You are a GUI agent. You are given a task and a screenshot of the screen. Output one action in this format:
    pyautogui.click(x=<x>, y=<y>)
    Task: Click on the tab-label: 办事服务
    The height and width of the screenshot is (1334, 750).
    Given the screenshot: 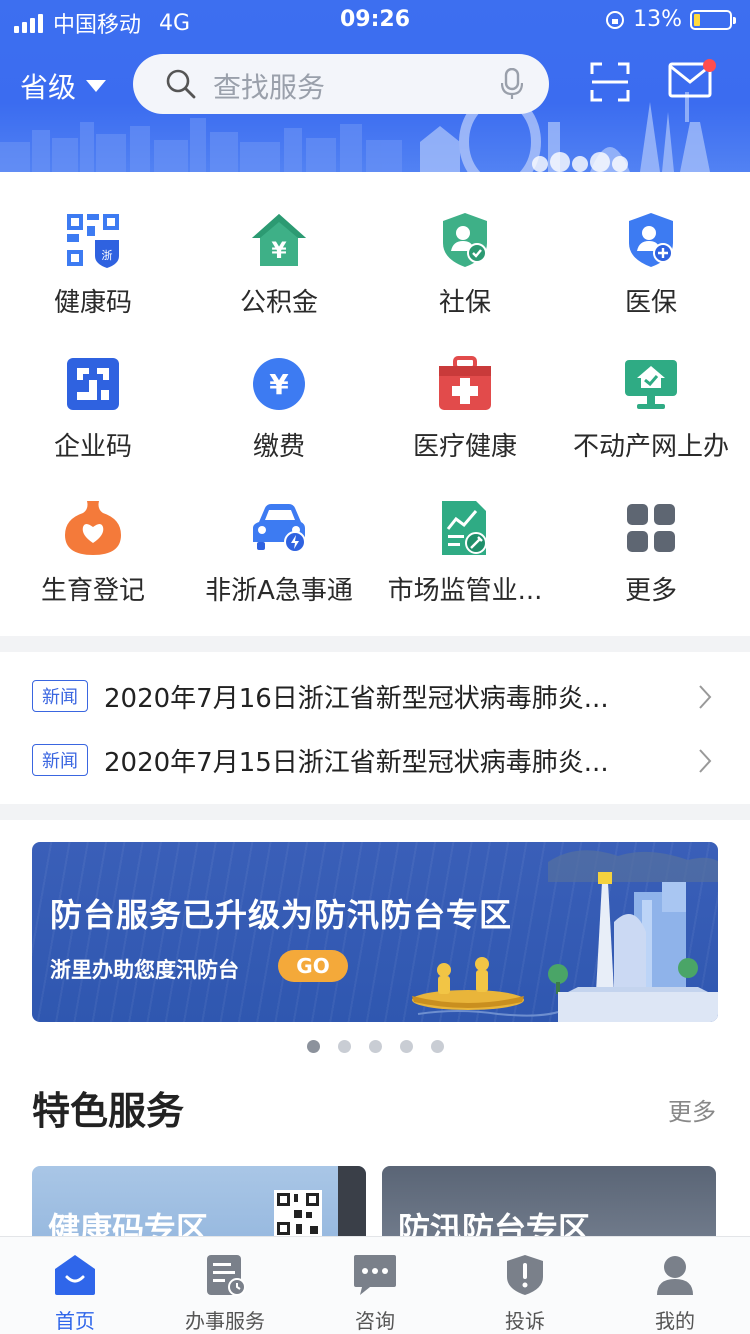 What is the action you would take?
    pyautogui.click(x=225, y=1321)
    